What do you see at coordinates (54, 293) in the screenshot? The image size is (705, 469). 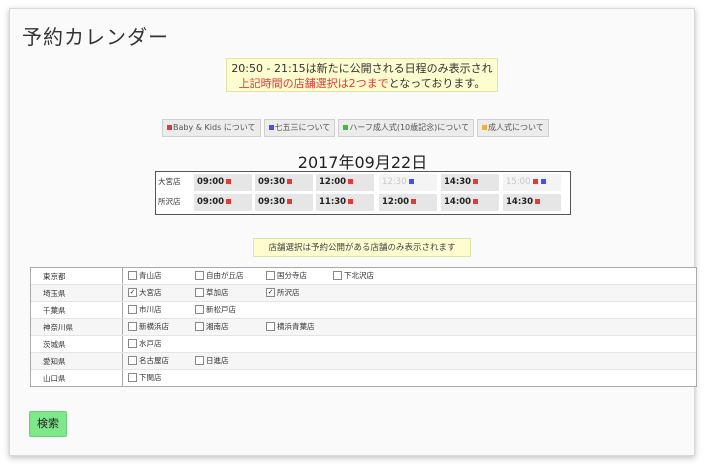 I see `prefecture-name: 埼玉県` at bounding box center [54, 293].